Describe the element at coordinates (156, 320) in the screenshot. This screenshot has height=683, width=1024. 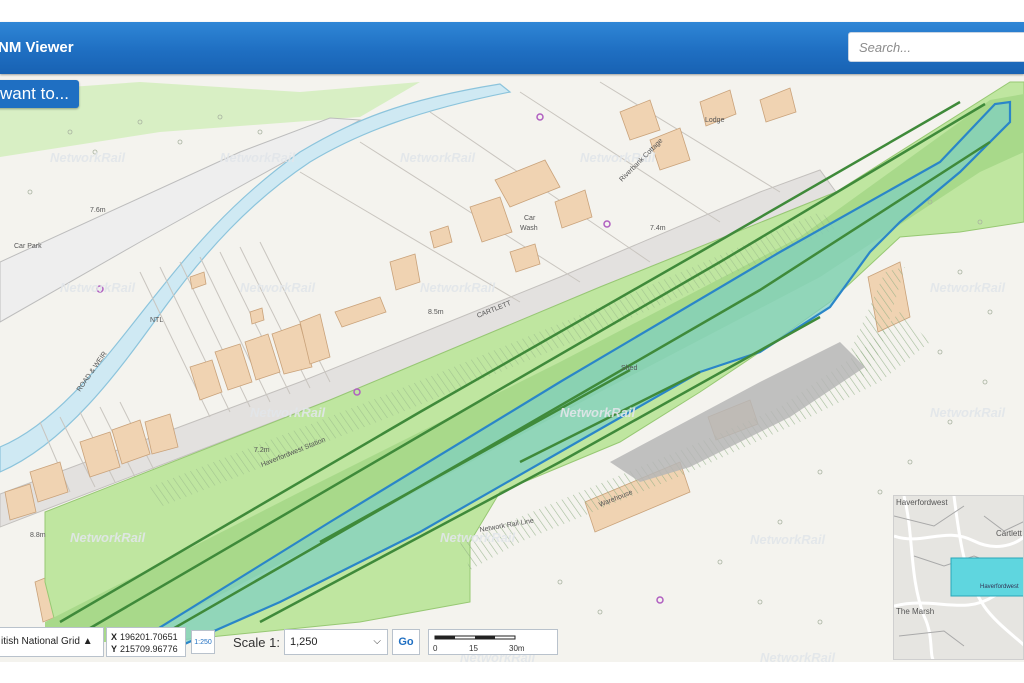
I see `label-ntl: NTL` at that location.